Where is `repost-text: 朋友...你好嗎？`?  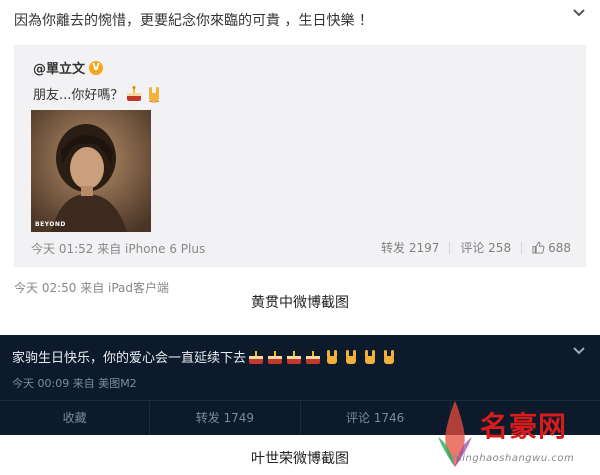 repost-text: 朋友...你好嗎？ is located at coordinates (78, 95).